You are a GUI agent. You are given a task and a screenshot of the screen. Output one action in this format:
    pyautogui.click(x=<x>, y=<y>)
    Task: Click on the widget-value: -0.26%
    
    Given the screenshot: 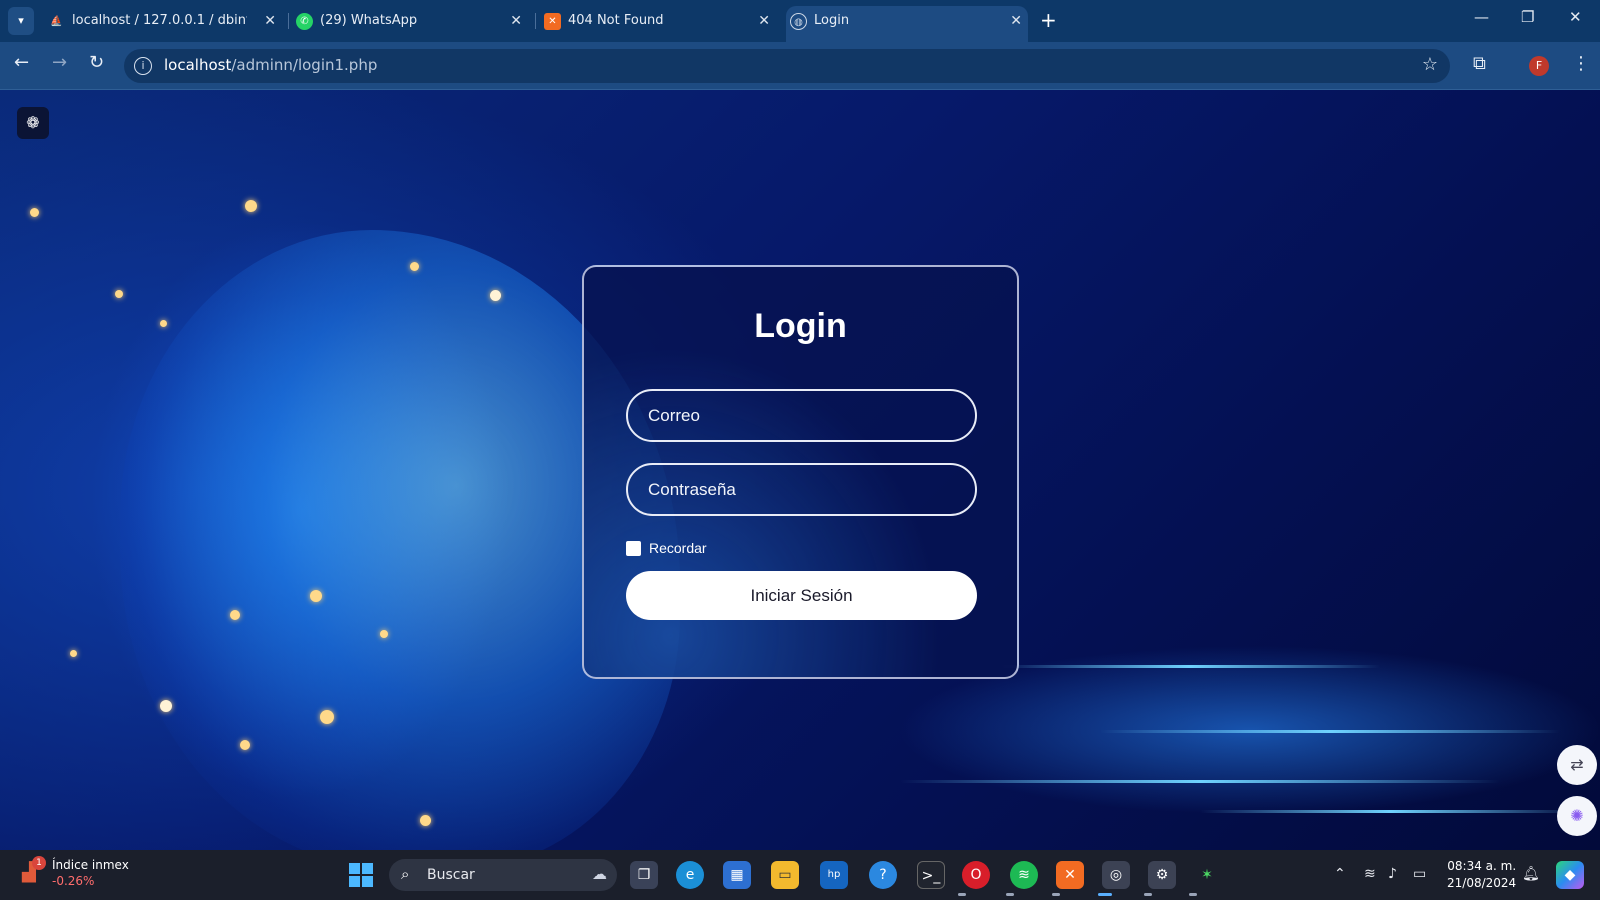 What is the action you would take?
    pyautogui.click(x=73, y=881)
    